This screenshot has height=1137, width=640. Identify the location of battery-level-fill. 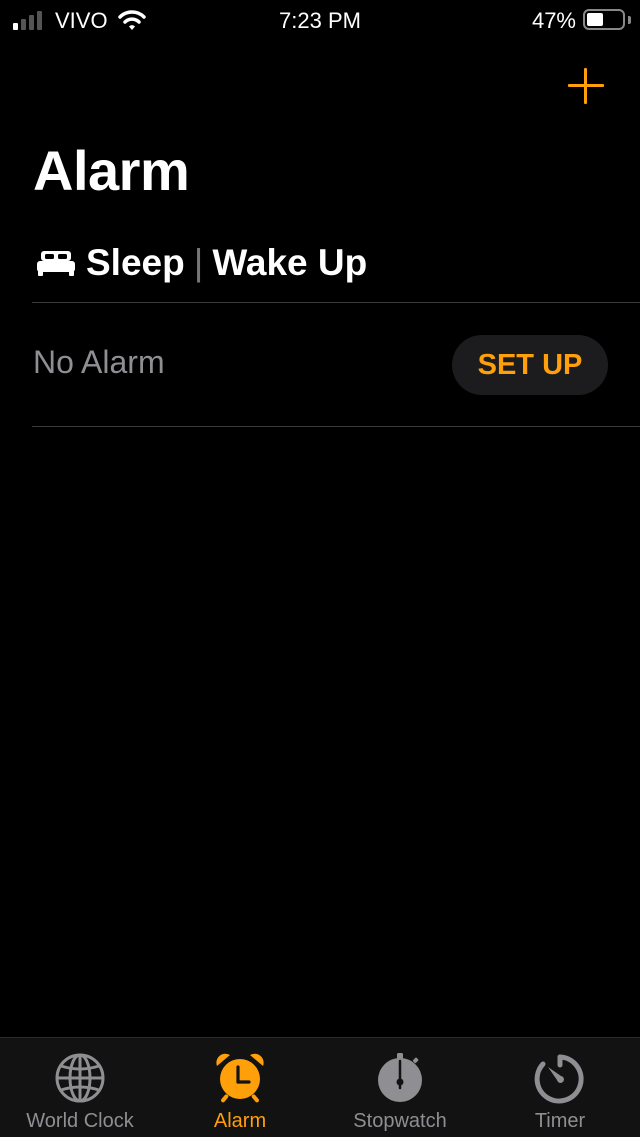
(595, 19).